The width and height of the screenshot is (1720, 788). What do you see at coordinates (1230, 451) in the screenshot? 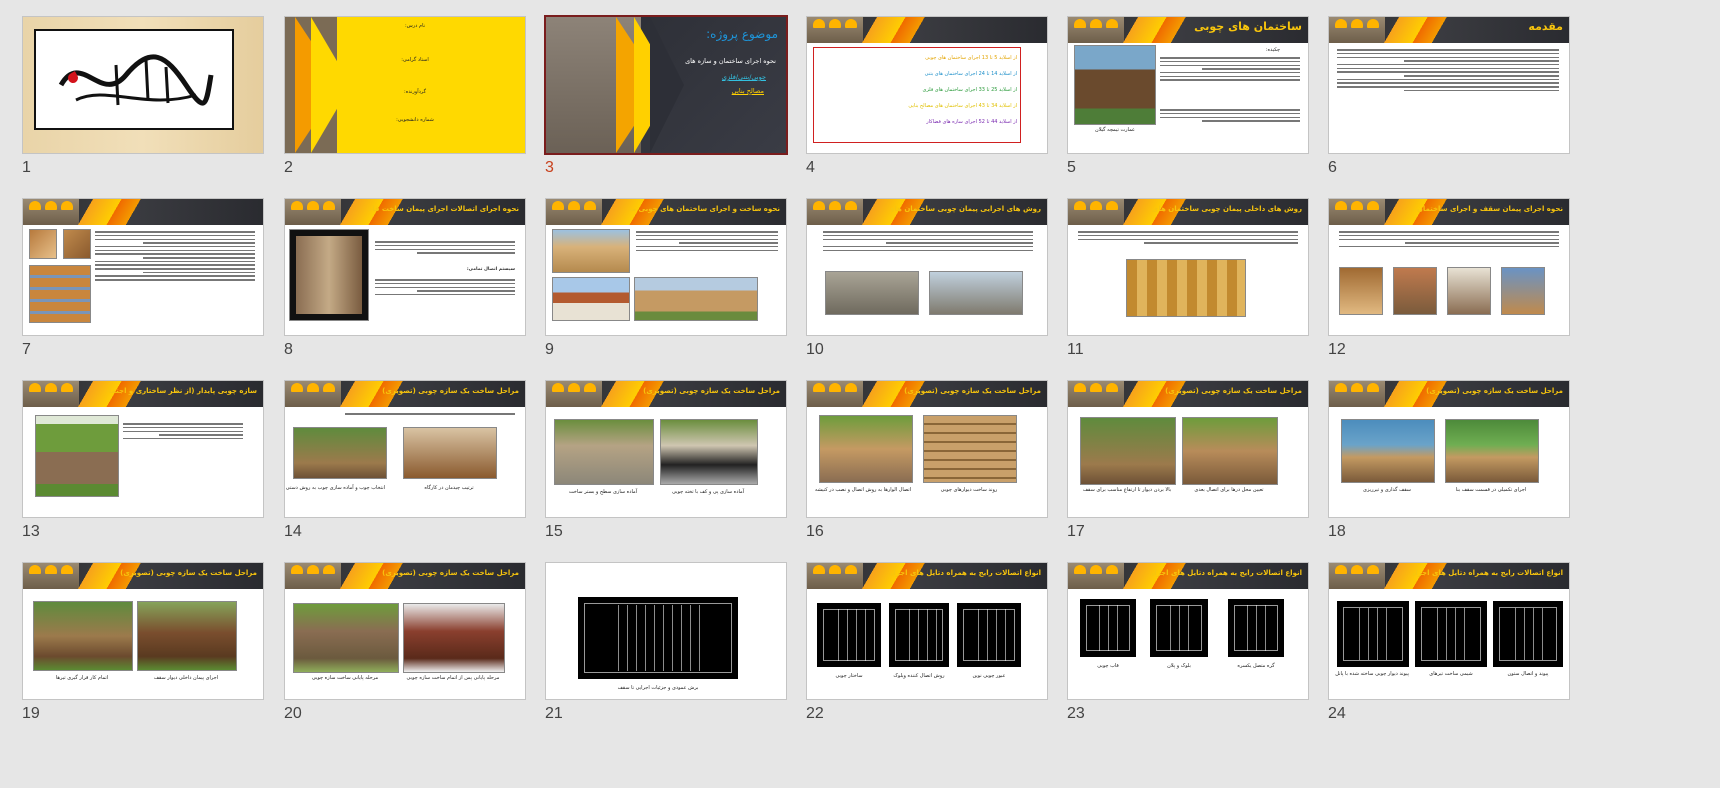
I see `worker-photo` at bounding box center [1230, 451].